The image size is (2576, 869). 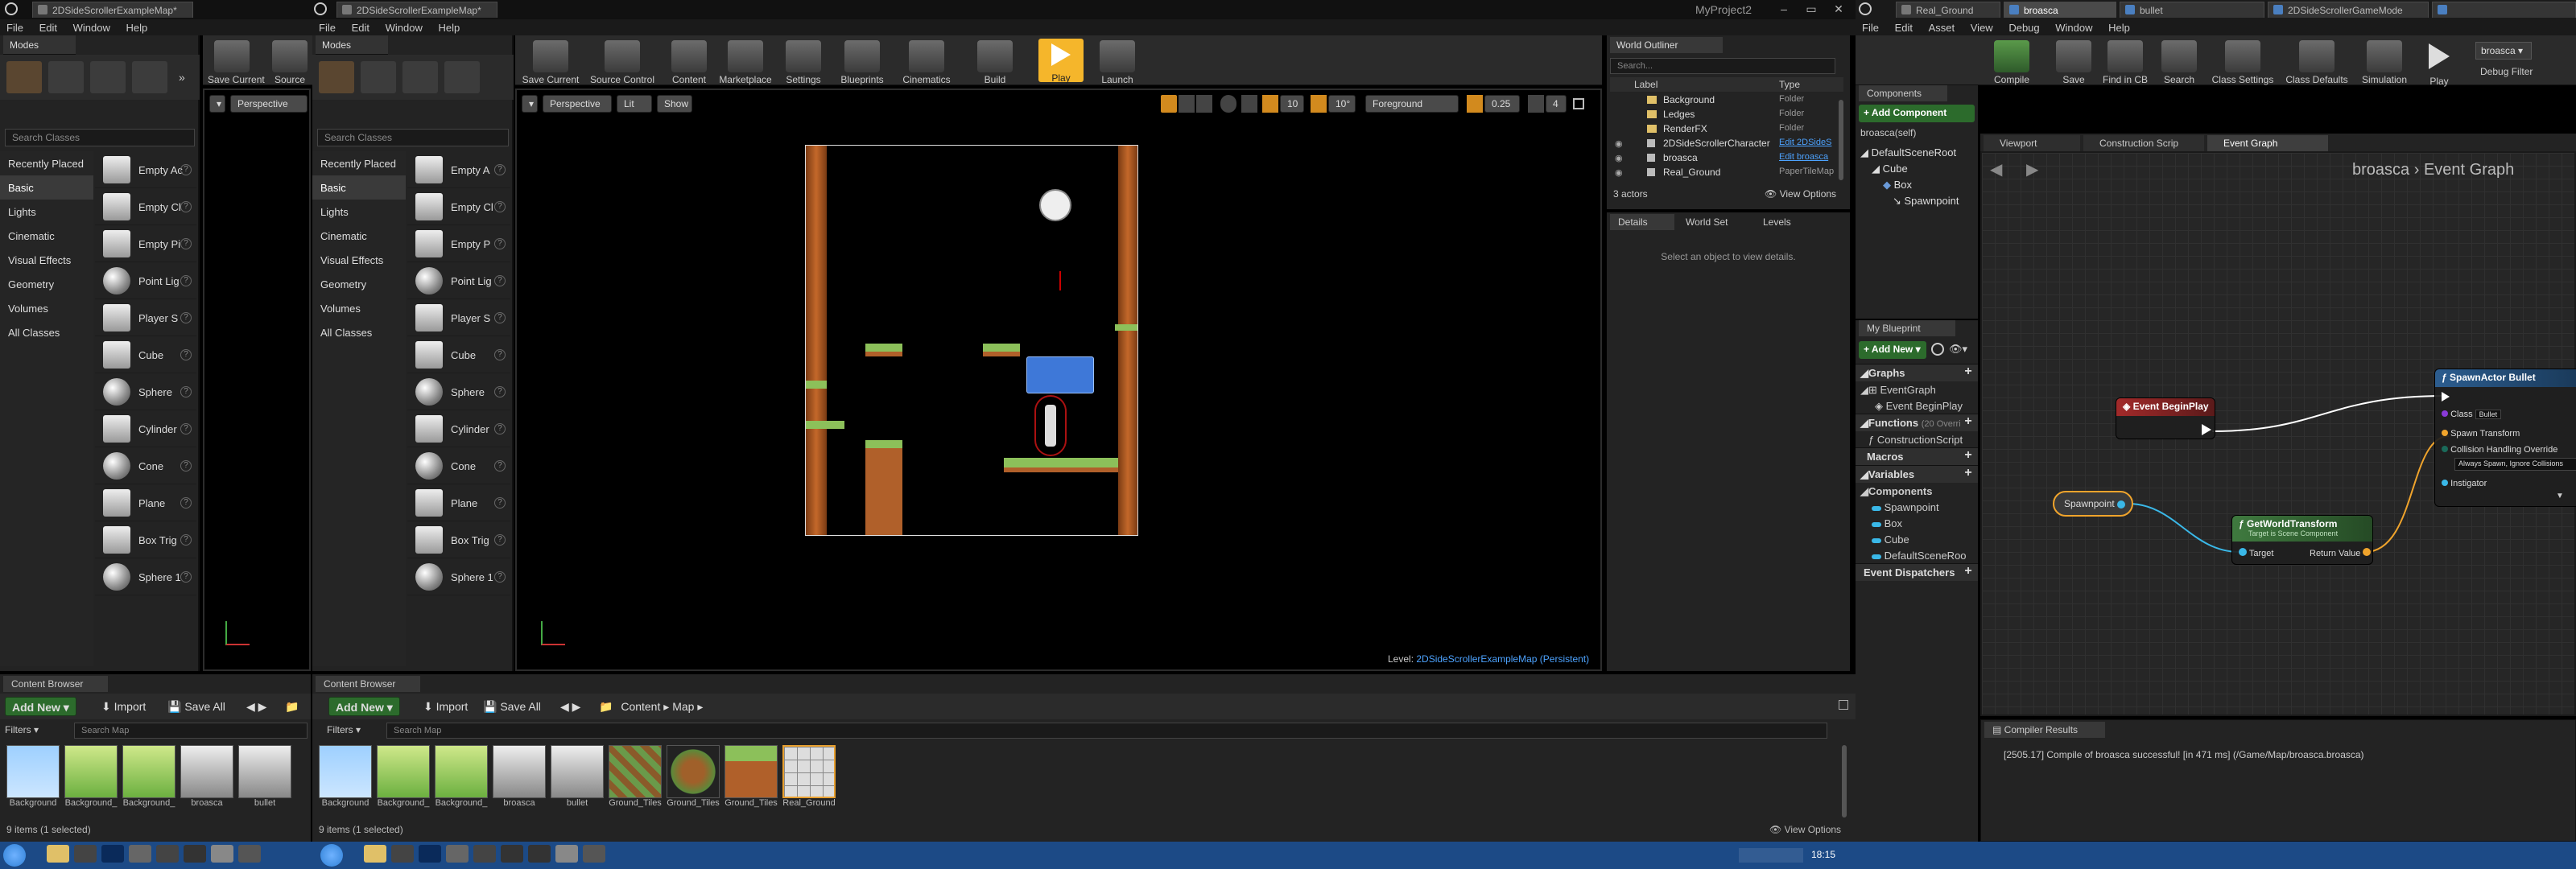 What do you see at coordinates (1937, 349) in the screenshot?
I see `bp-search-icon` at bounding box center [1937, 349].